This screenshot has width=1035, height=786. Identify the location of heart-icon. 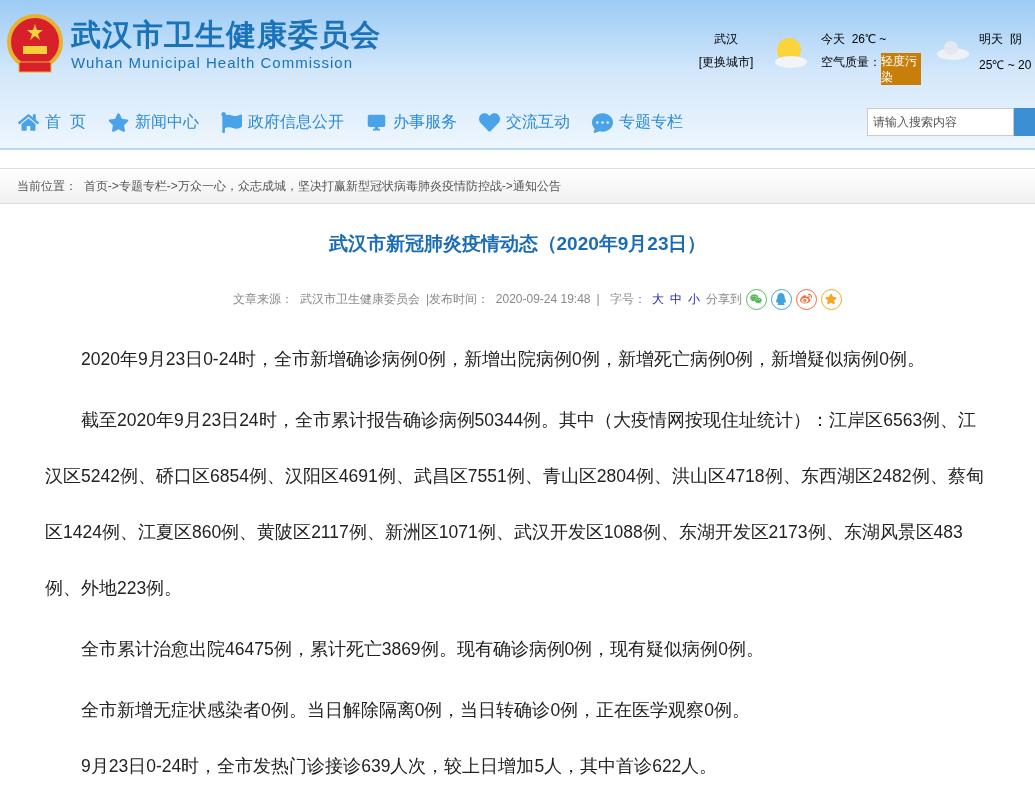
(489, 122).